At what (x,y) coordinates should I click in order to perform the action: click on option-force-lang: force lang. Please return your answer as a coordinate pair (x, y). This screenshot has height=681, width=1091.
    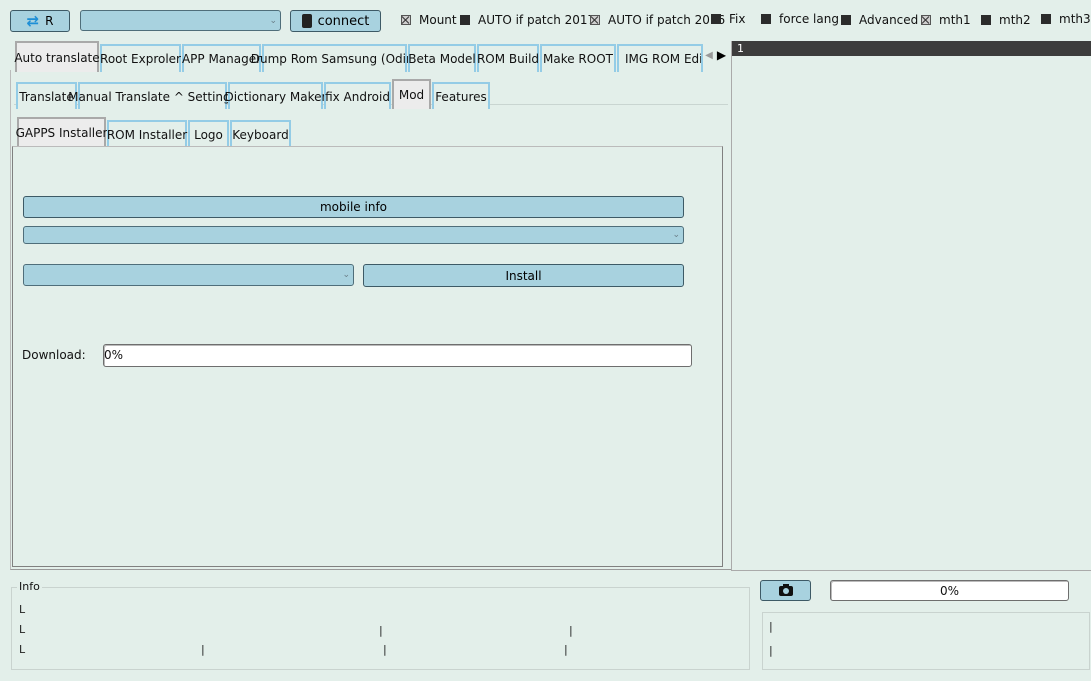
    Looking at the image, I should click on (800, 19).